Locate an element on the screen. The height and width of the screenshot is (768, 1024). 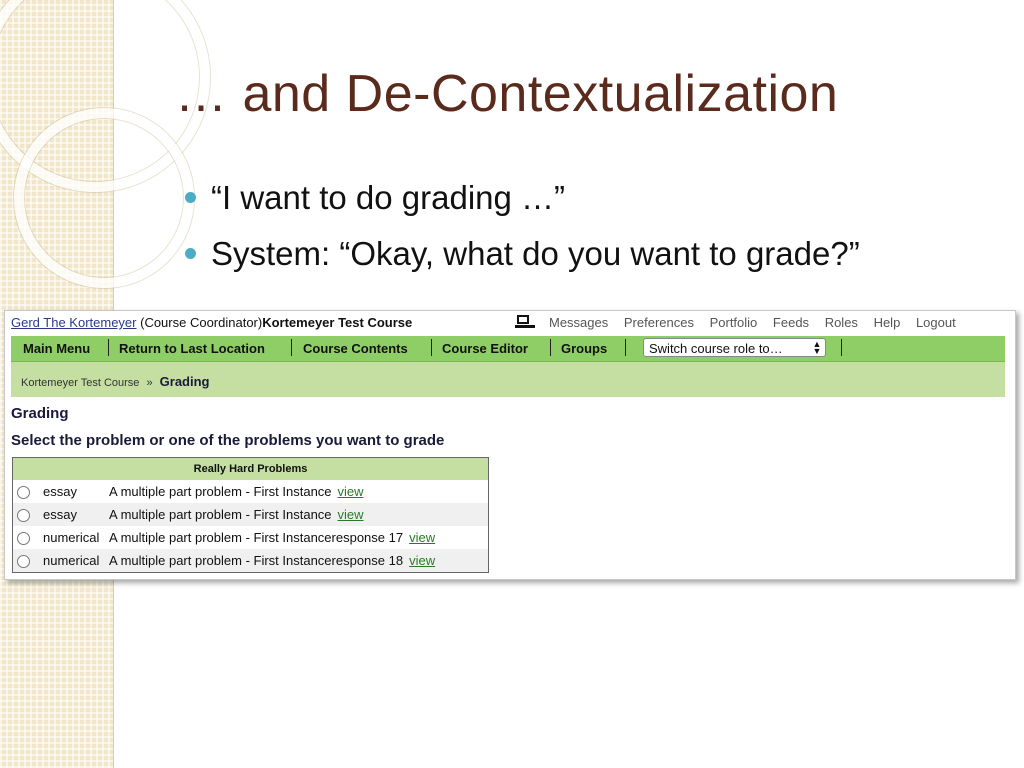
nav-roles: Roles is located at coordinates (841, 322).